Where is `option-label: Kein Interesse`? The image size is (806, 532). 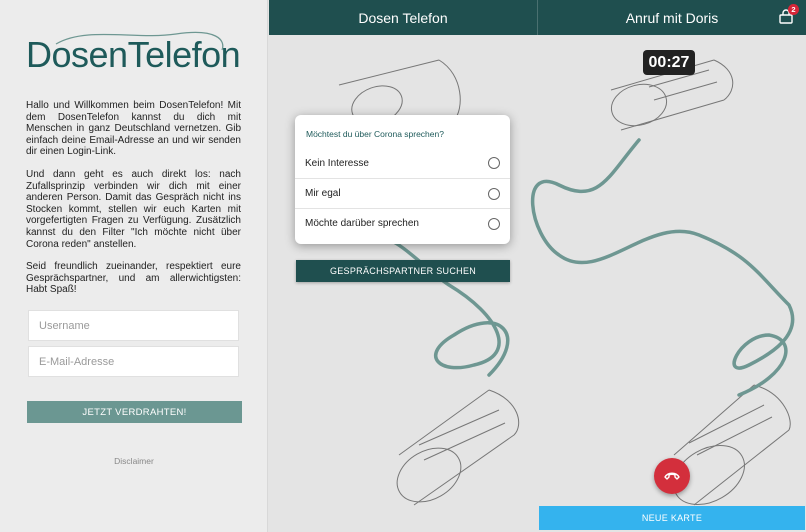
option-label: Kein Interesse is located at coordinates (337, 163).